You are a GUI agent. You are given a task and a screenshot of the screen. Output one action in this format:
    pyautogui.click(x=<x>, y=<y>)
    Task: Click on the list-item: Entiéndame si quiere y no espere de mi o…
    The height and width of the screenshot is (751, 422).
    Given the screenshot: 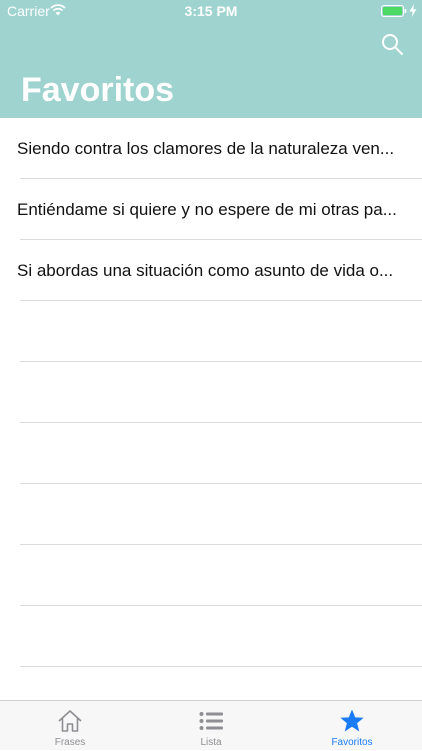 What is the action you would take?
    pyautogui.click(x=211, y=209)
    